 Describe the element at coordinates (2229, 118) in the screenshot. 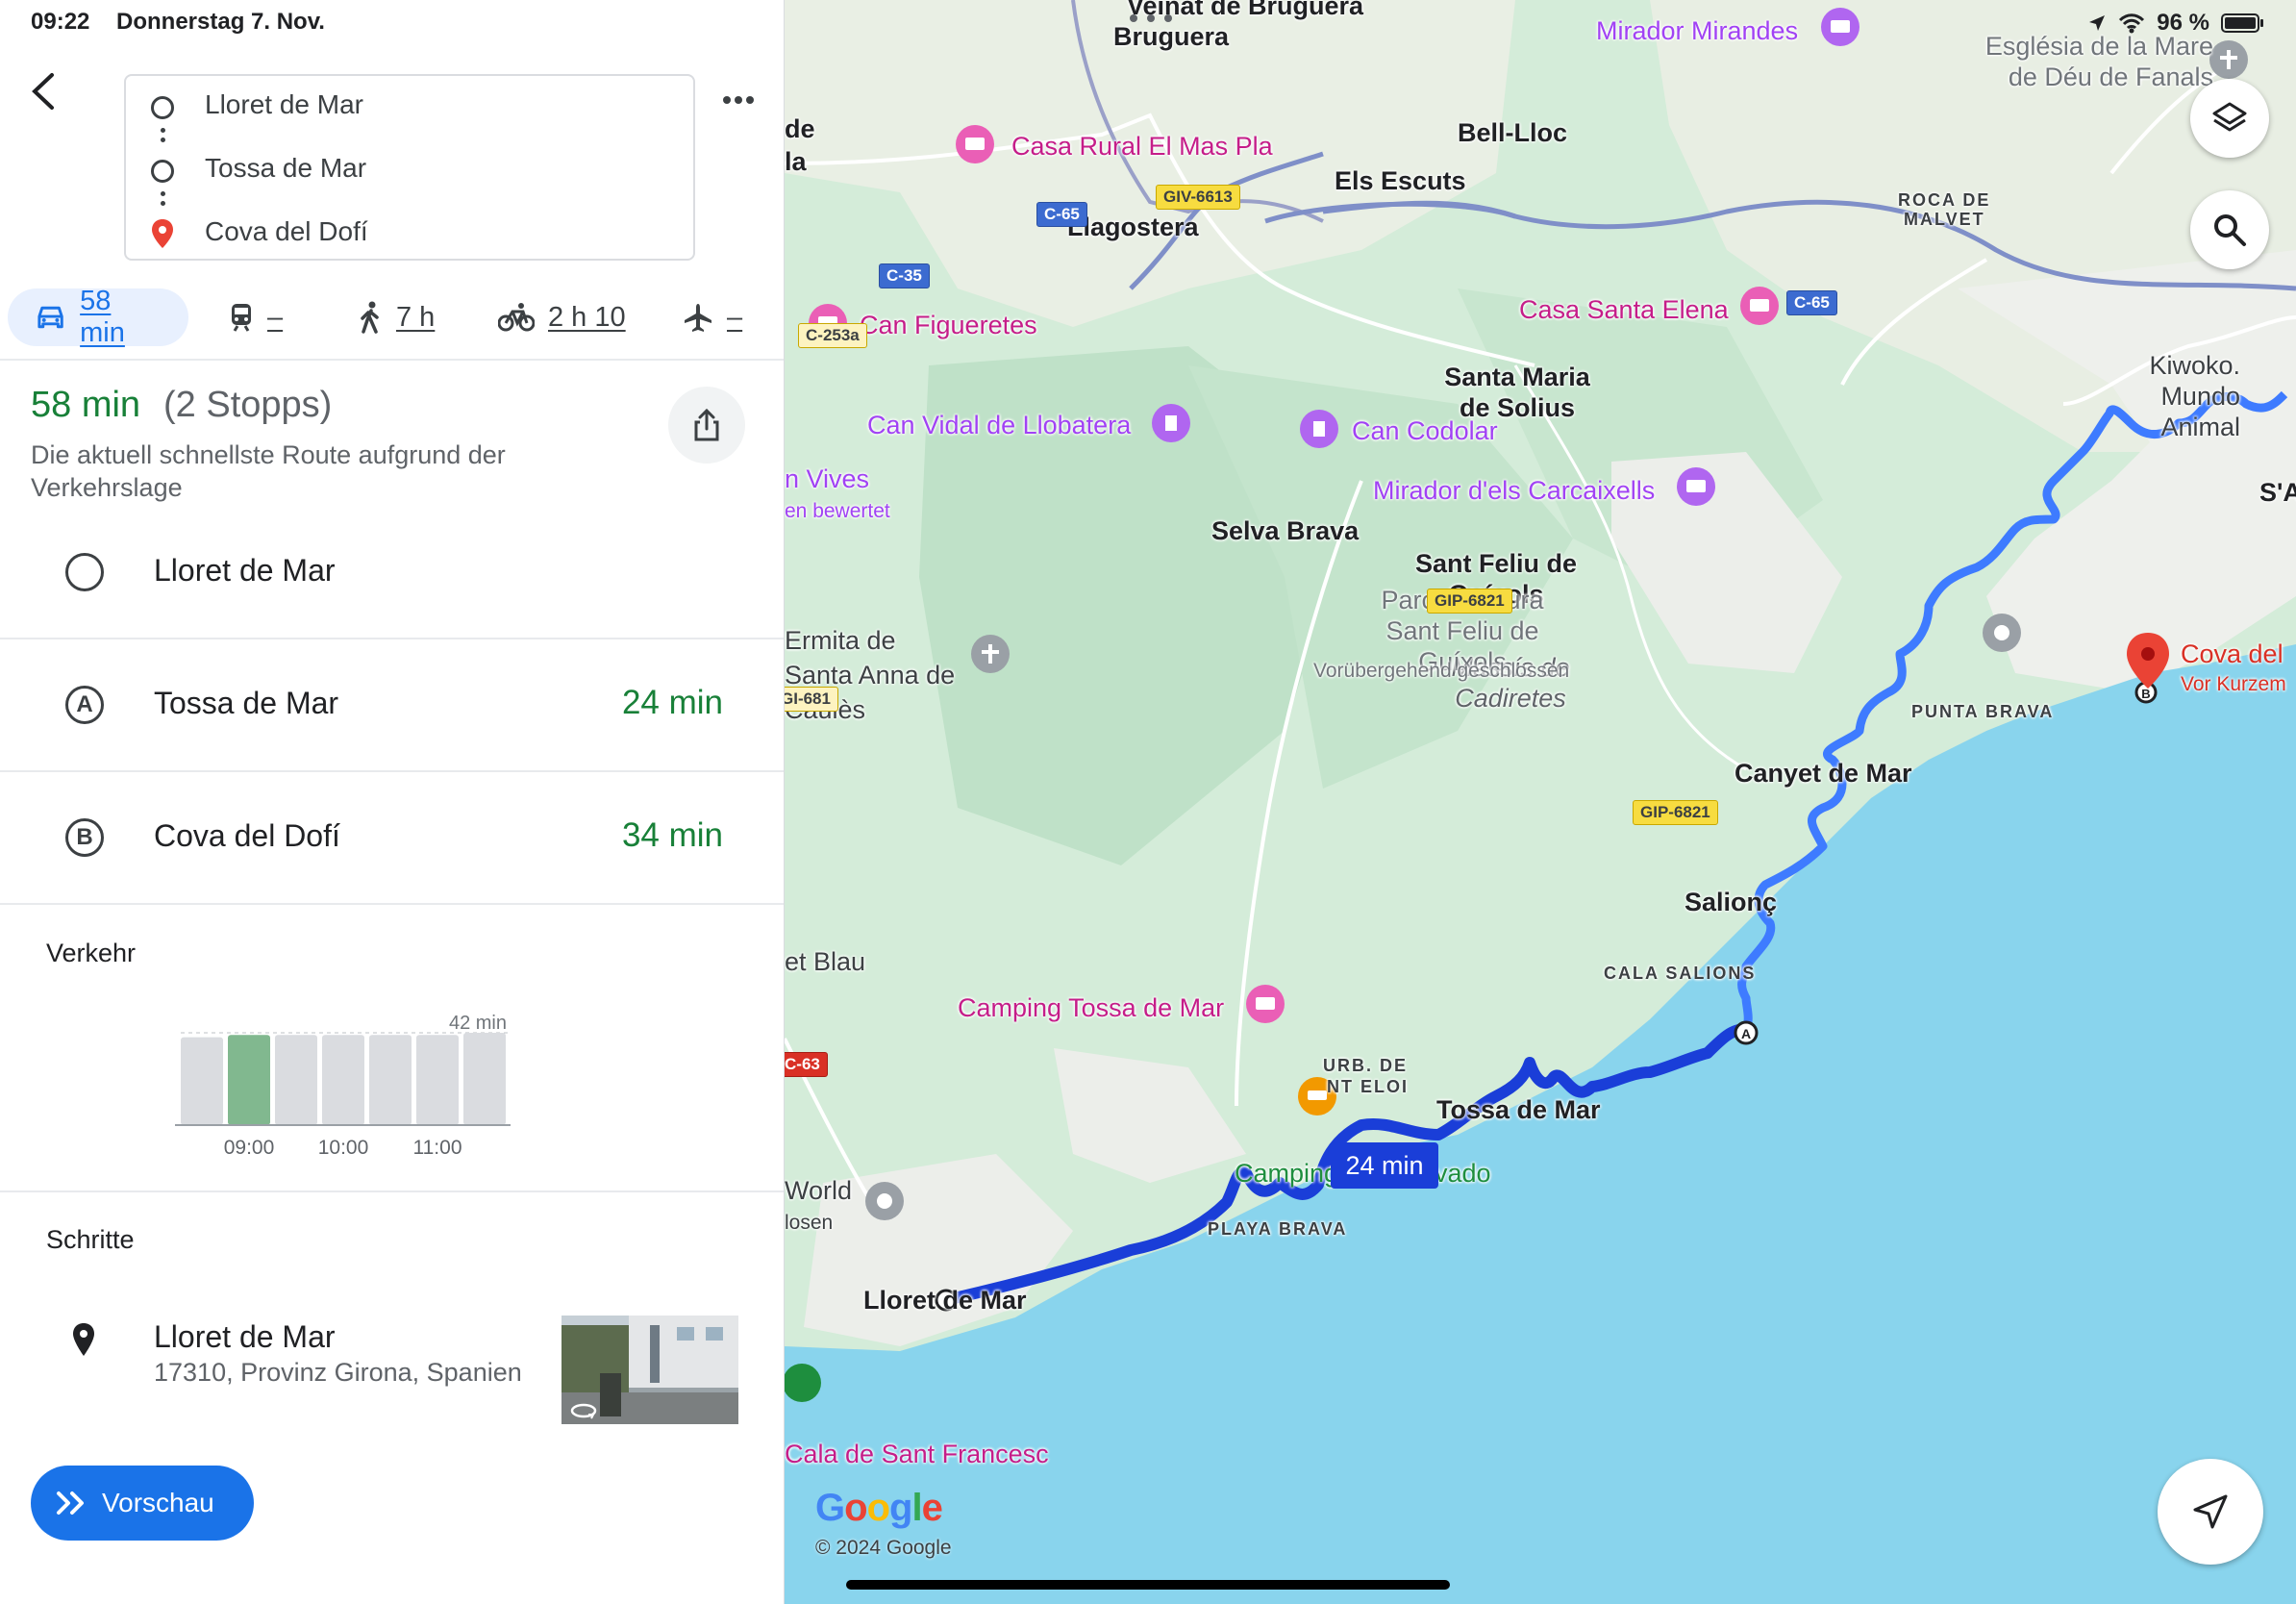

I see `layers-button` at that location.